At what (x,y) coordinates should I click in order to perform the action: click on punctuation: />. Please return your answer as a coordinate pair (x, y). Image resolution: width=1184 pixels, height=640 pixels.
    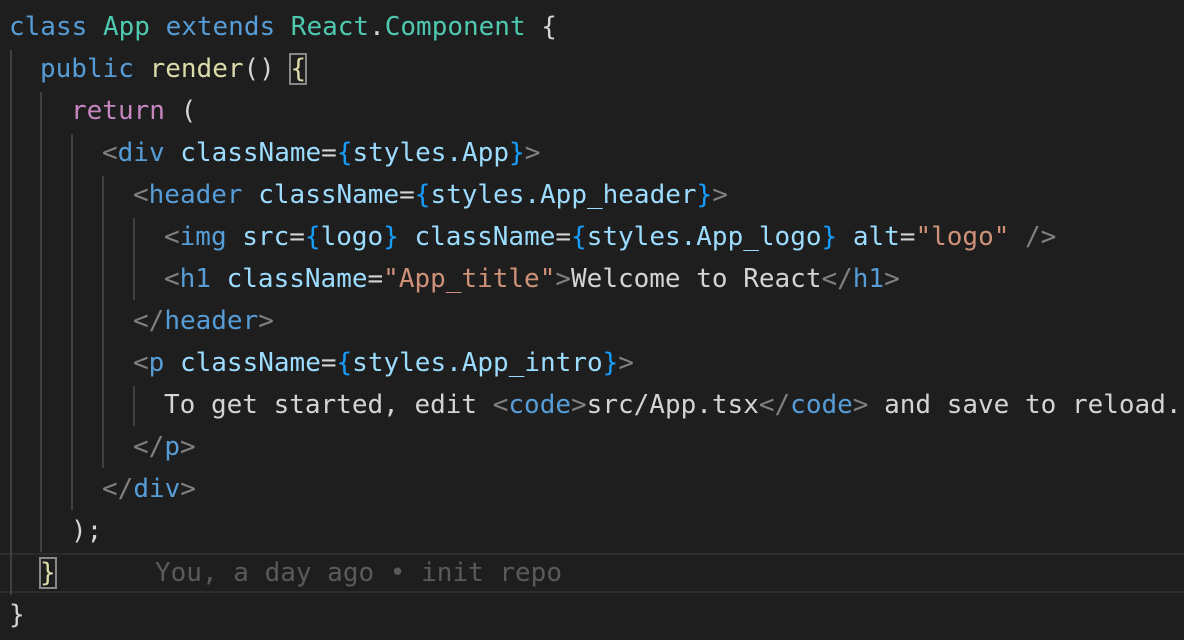
    Looking at the image, I should click on (1041, 237).